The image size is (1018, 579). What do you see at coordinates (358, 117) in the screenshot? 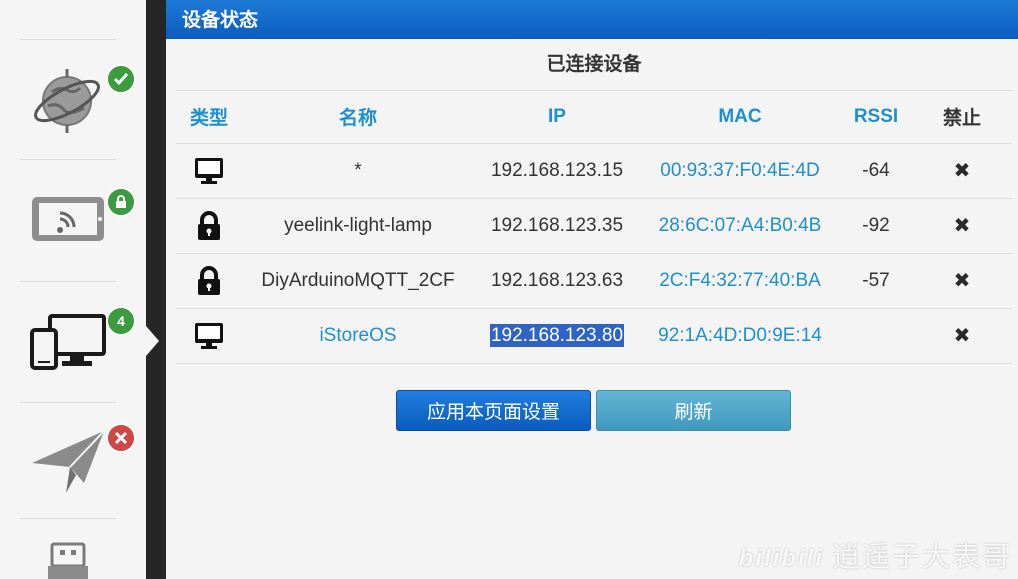
I see `column-header-name: 名称` at bounding box center [358, 117].